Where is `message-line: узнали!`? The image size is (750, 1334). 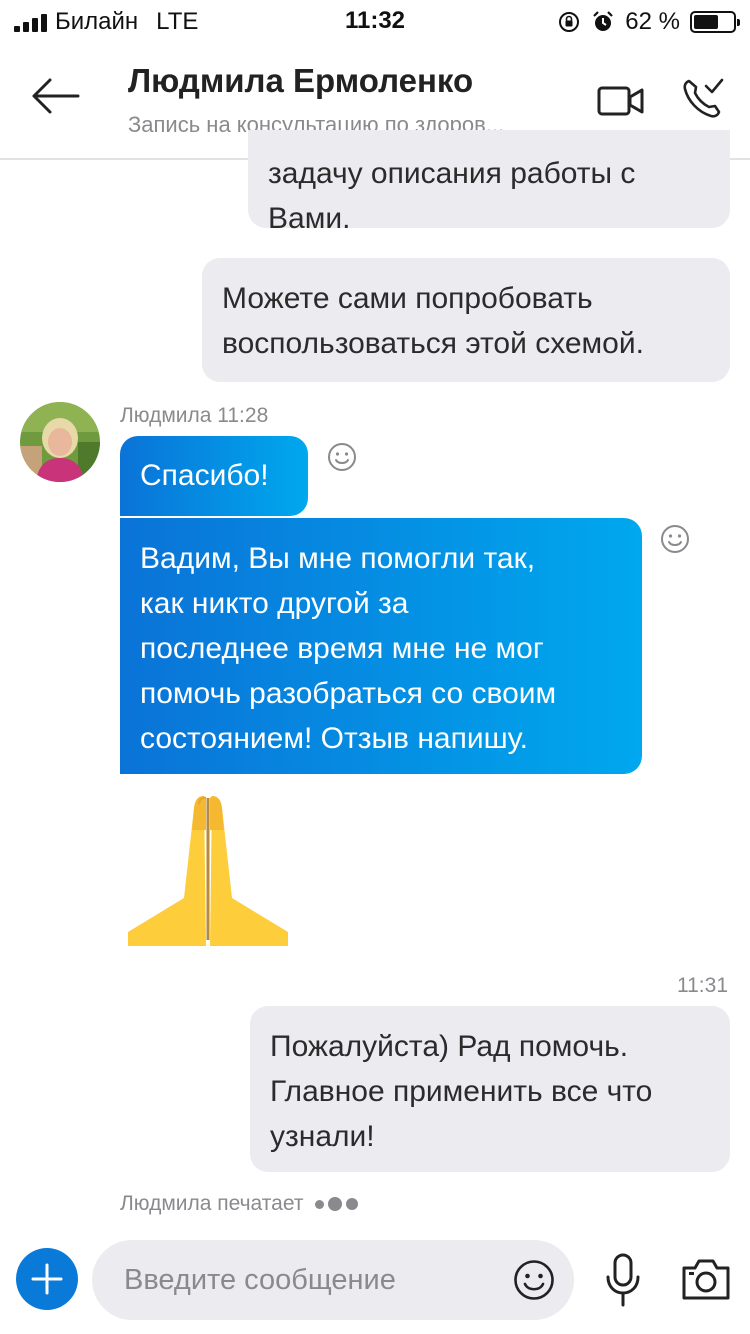 message-line: узнали! is located at coordinates (322, 1136).